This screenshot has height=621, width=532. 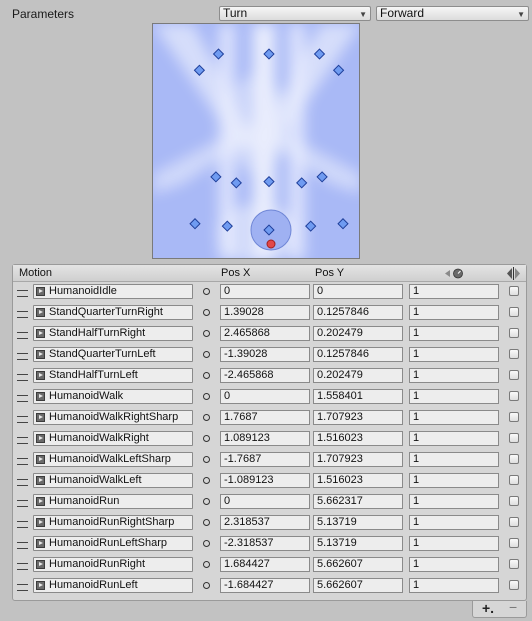 What do you see at coordinates (358, 312) in the screenshot?
I see `pos-y-field: 0.1257846` at bounding box center [358, 312].